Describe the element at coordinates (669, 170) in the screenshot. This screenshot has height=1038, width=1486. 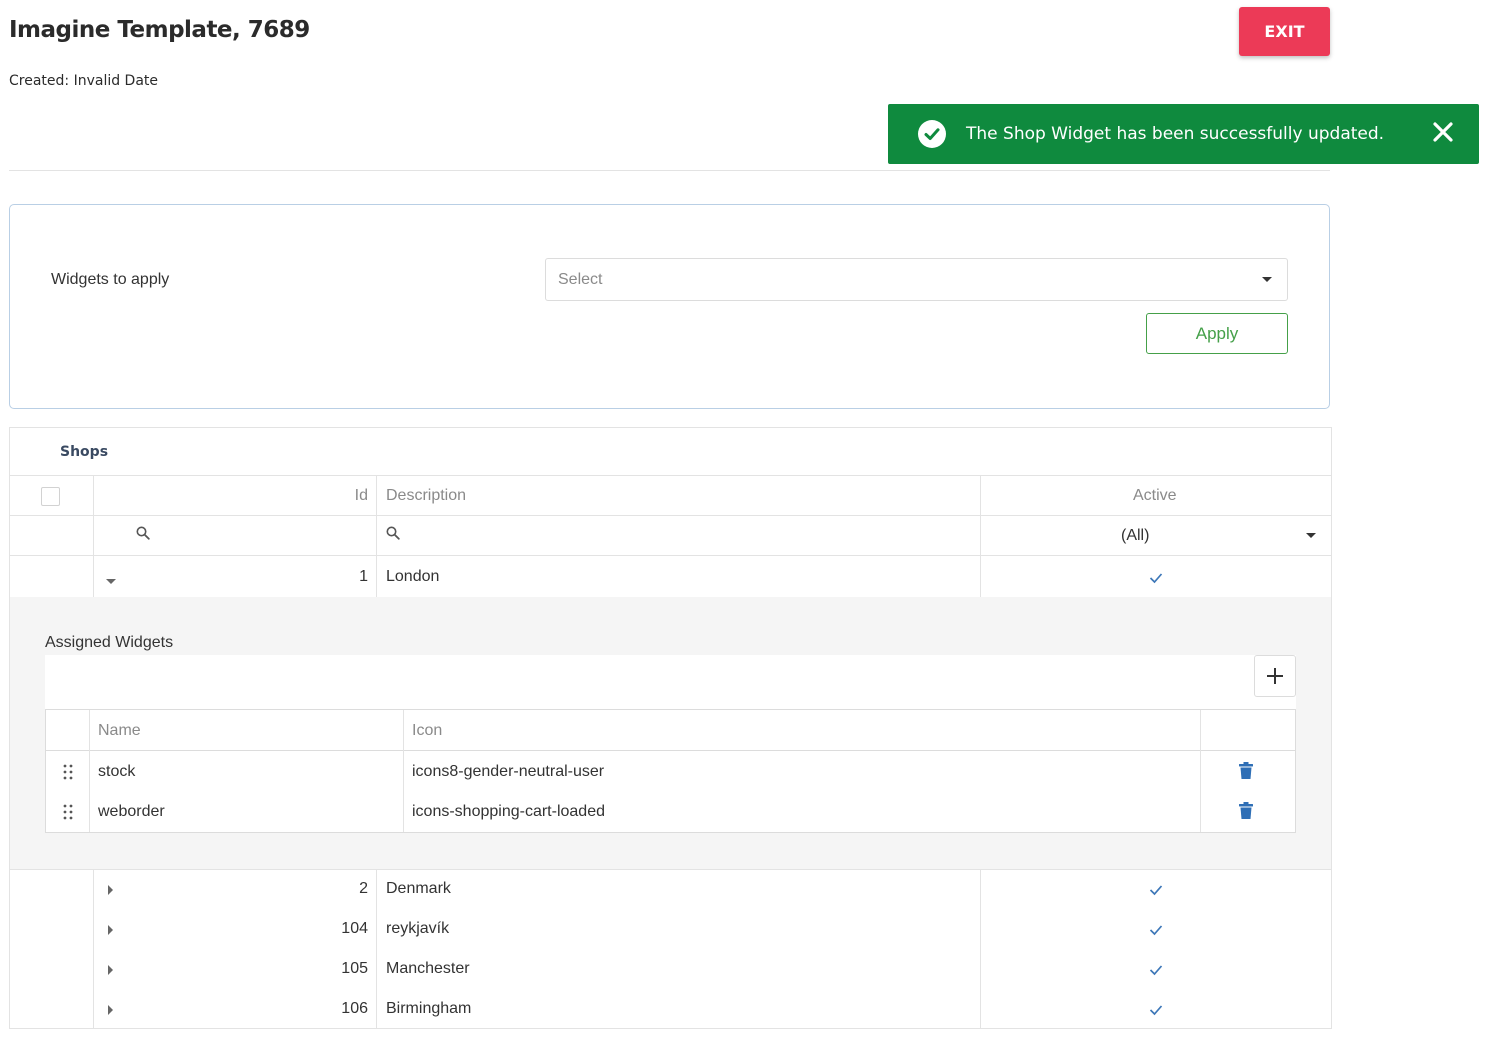
I see `header-divider` at that location.